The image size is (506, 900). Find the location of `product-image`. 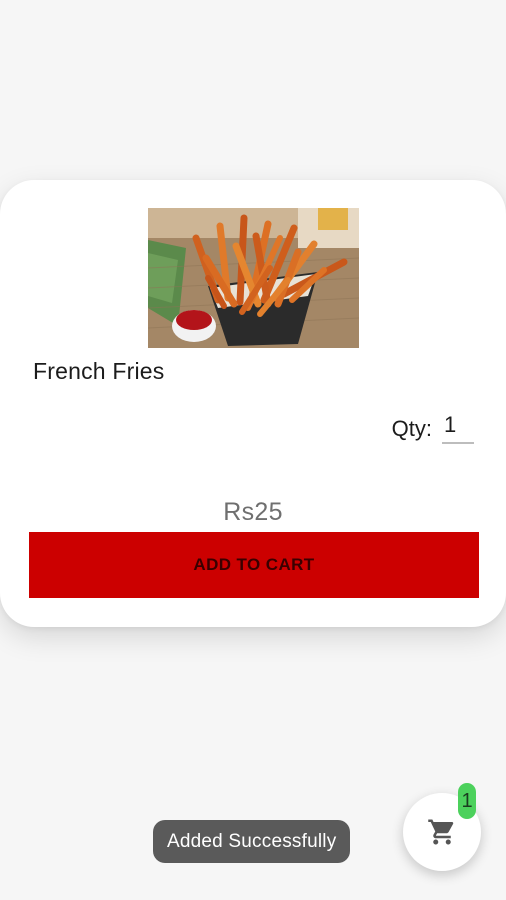

product-image is located at coordinates (253, 278).